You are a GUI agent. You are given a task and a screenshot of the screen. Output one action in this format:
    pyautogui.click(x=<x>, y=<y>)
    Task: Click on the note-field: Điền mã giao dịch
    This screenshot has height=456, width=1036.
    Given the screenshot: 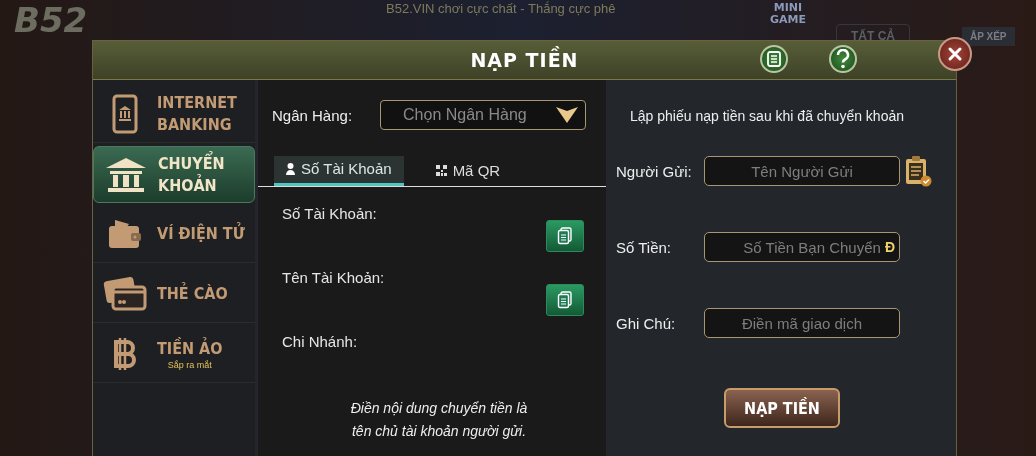 What is the action you would take?
    pyautogui.click(x=802, y=323)
    